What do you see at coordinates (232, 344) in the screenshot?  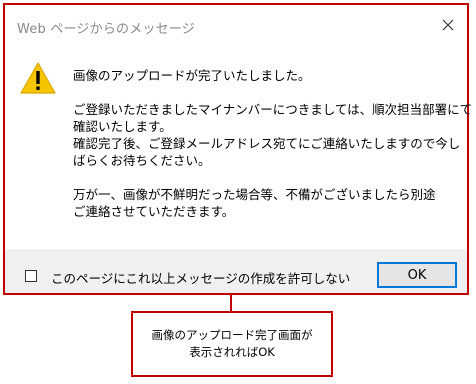 I see `annotation-callout: 画像のアップロード完了画面が 表示されればOK` at bounding box center [232, 344].